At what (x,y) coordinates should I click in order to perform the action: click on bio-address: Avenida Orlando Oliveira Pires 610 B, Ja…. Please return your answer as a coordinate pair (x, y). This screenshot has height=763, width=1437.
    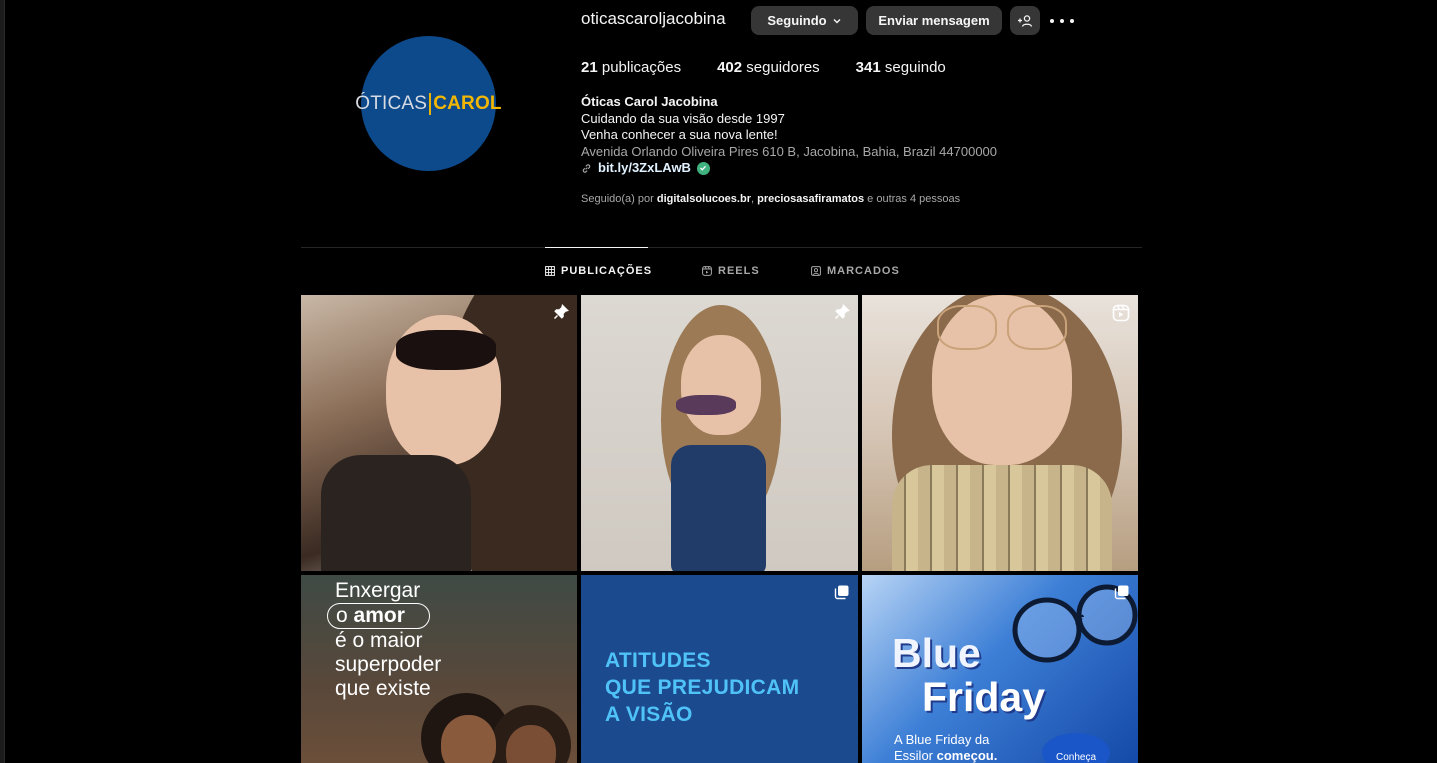
    Looking at the image, I should click on (789, 152).